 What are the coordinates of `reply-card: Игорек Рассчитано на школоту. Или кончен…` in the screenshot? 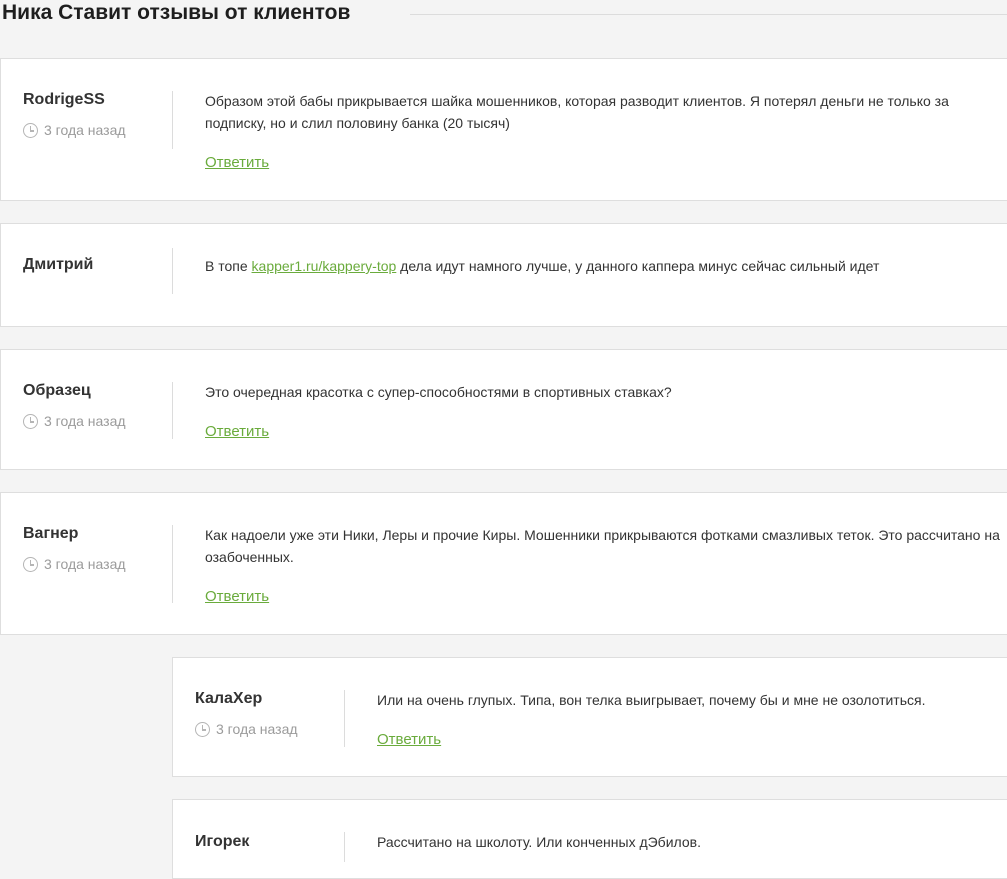 It's located at (589, 839).